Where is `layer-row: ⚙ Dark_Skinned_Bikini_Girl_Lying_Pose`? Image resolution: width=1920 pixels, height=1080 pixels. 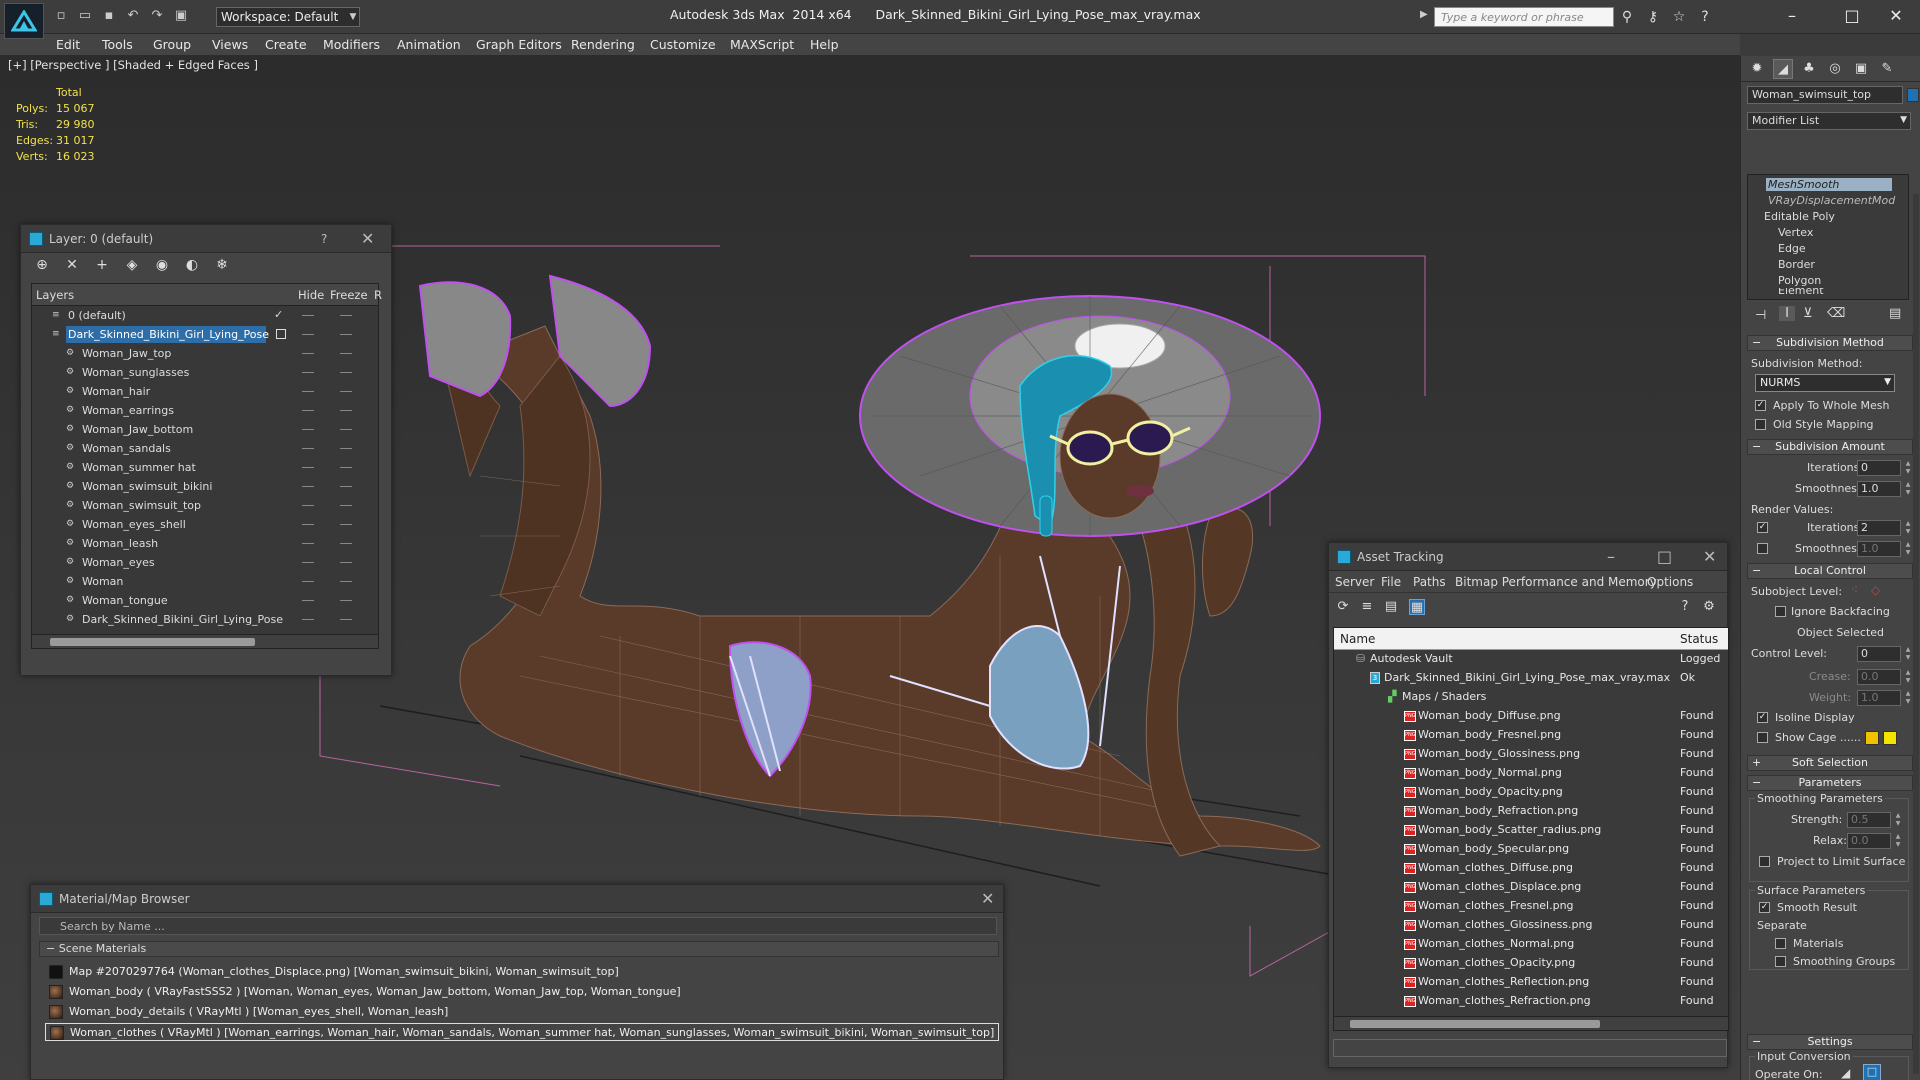
layer-row: ⚙ Dark_Skinned_Bikini_Girl_Lying_Pose is located at coordinates (205, 619).